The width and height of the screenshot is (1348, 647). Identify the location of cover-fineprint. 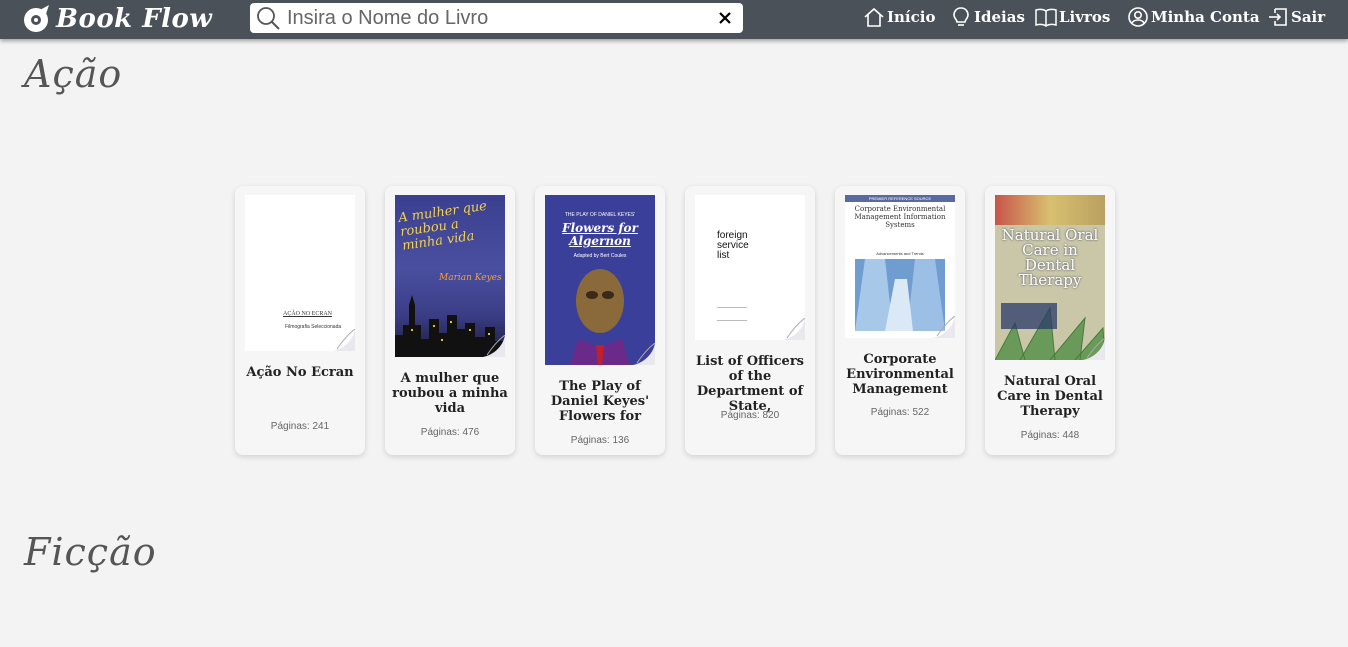
(732, 314).